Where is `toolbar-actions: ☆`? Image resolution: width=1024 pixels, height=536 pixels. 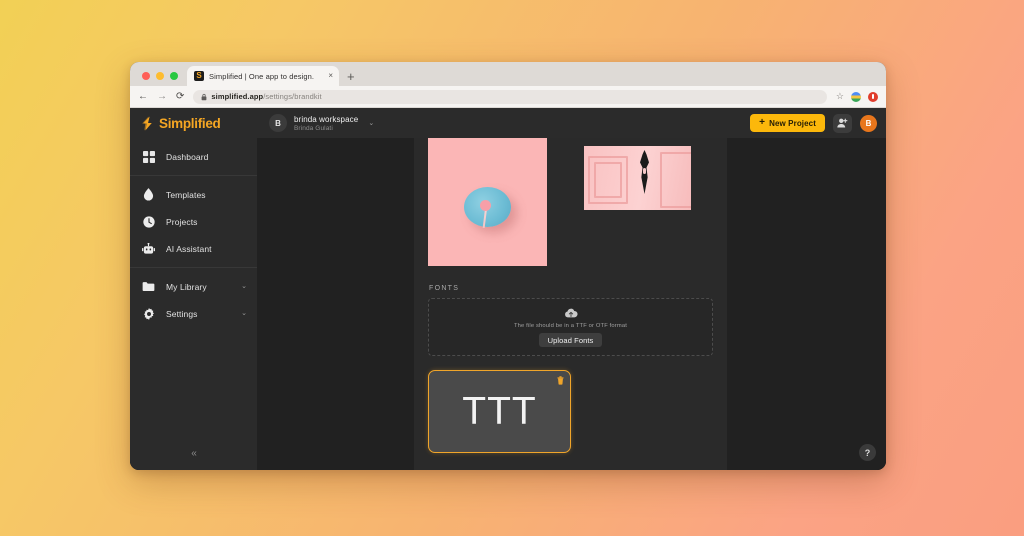
toolbar-actions: ☆ is located at coordinates (857, 96).